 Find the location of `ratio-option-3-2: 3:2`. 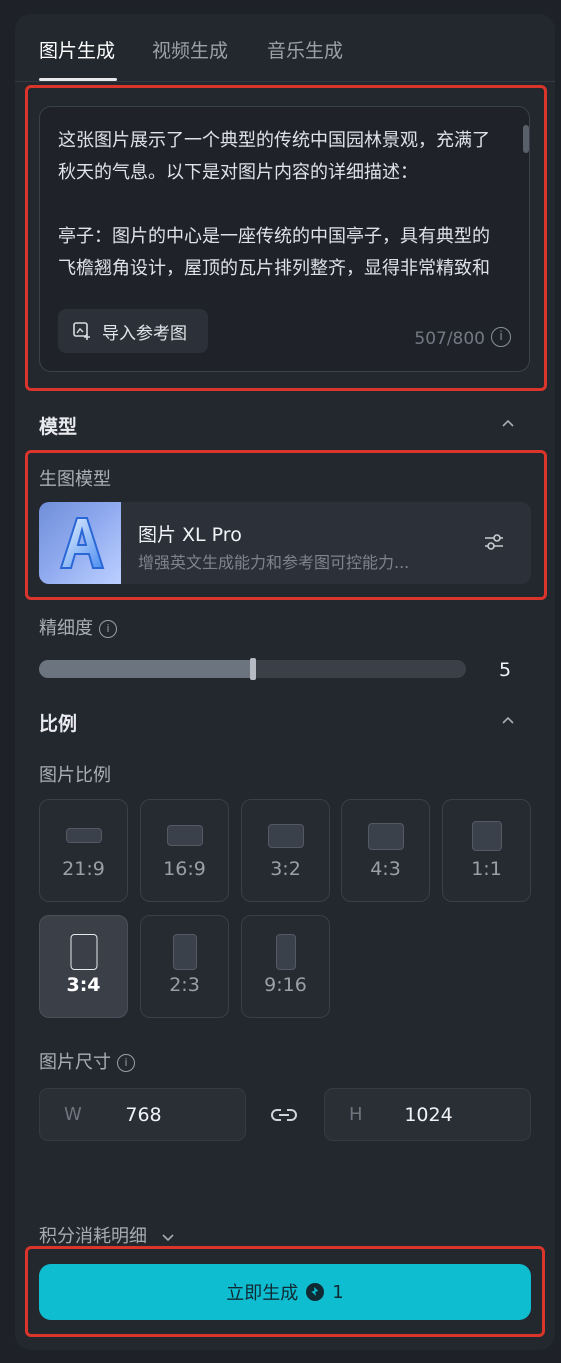

ratio-option-3-2: 3:2 is located at coordinates (285, 850).